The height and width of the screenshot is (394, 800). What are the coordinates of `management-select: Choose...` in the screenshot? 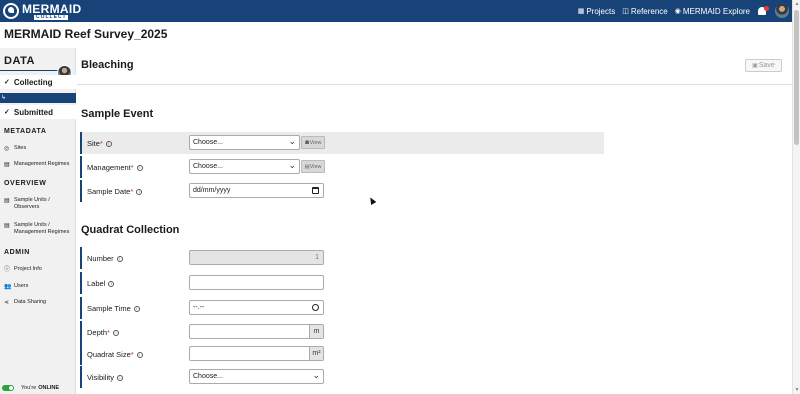 It's located at (244, 166).